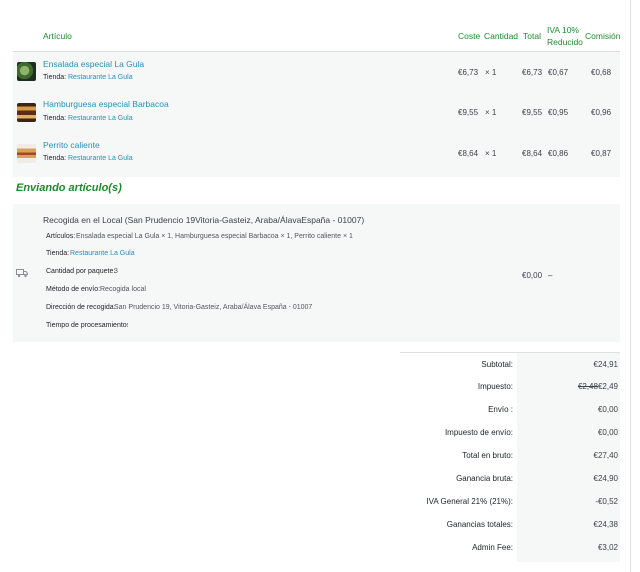  I want to click on processing-time-value: -, so click(127, 325).